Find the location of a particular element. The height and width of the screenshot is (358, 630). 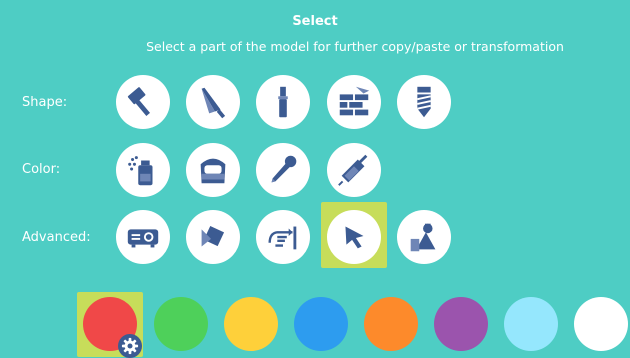

color-swatch-yellow is located at coordinates (251, 324).